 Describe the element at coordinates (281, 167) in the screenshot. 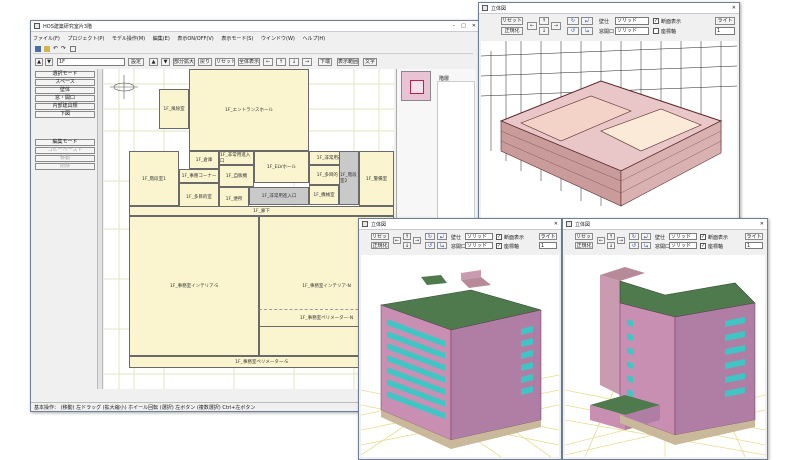

I see `room-elv-hall: 1F_ELVホール` at that location.